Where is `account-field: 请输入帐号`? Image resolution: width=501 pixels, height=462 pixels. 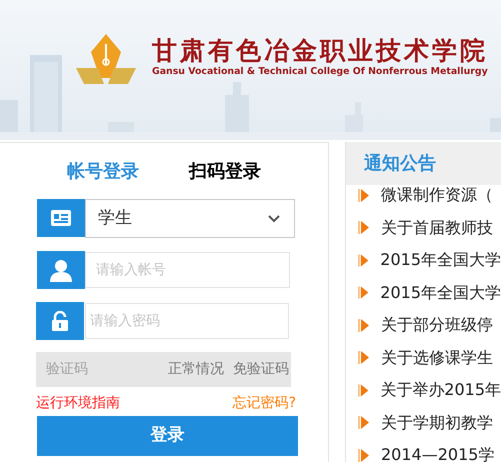 account-field: 请输入帐号 is located at coordinates (187, 270).